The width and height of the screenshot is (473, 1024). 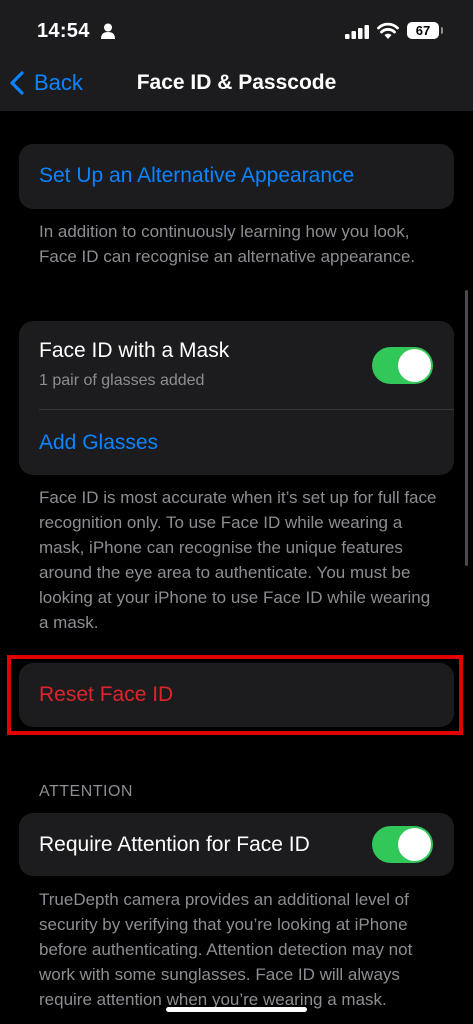 What do you see at coordinates (246, 409) in the screenshot?
I see `divider` at bounding box center [246, 409].